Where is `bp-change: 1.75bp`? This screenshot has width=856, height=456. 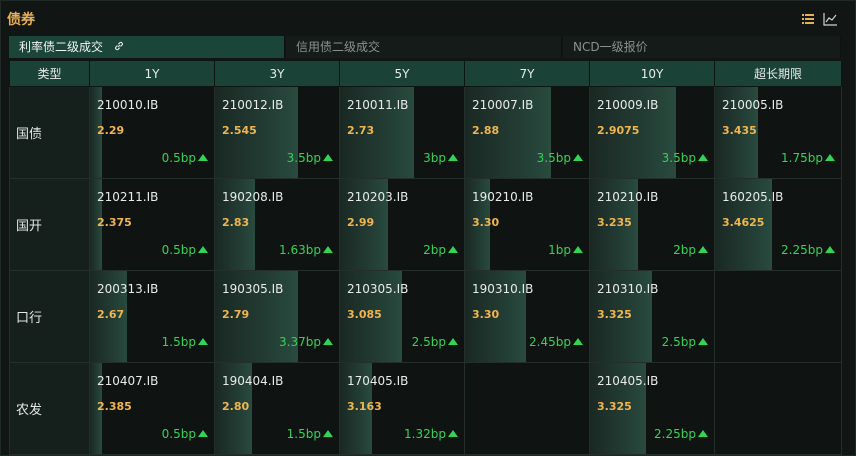
bp-change: 1.75bp is located at coordinates (808, 158).